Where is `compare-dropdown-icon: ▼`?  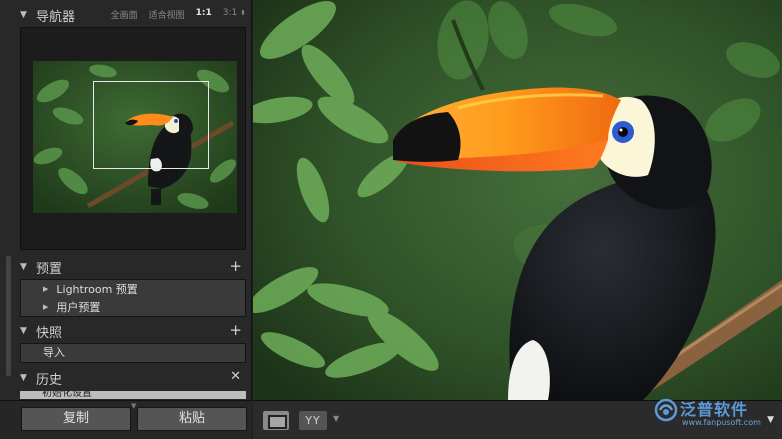
compare-dropdown-icon: ▼ is located at coordinates (336, 418).